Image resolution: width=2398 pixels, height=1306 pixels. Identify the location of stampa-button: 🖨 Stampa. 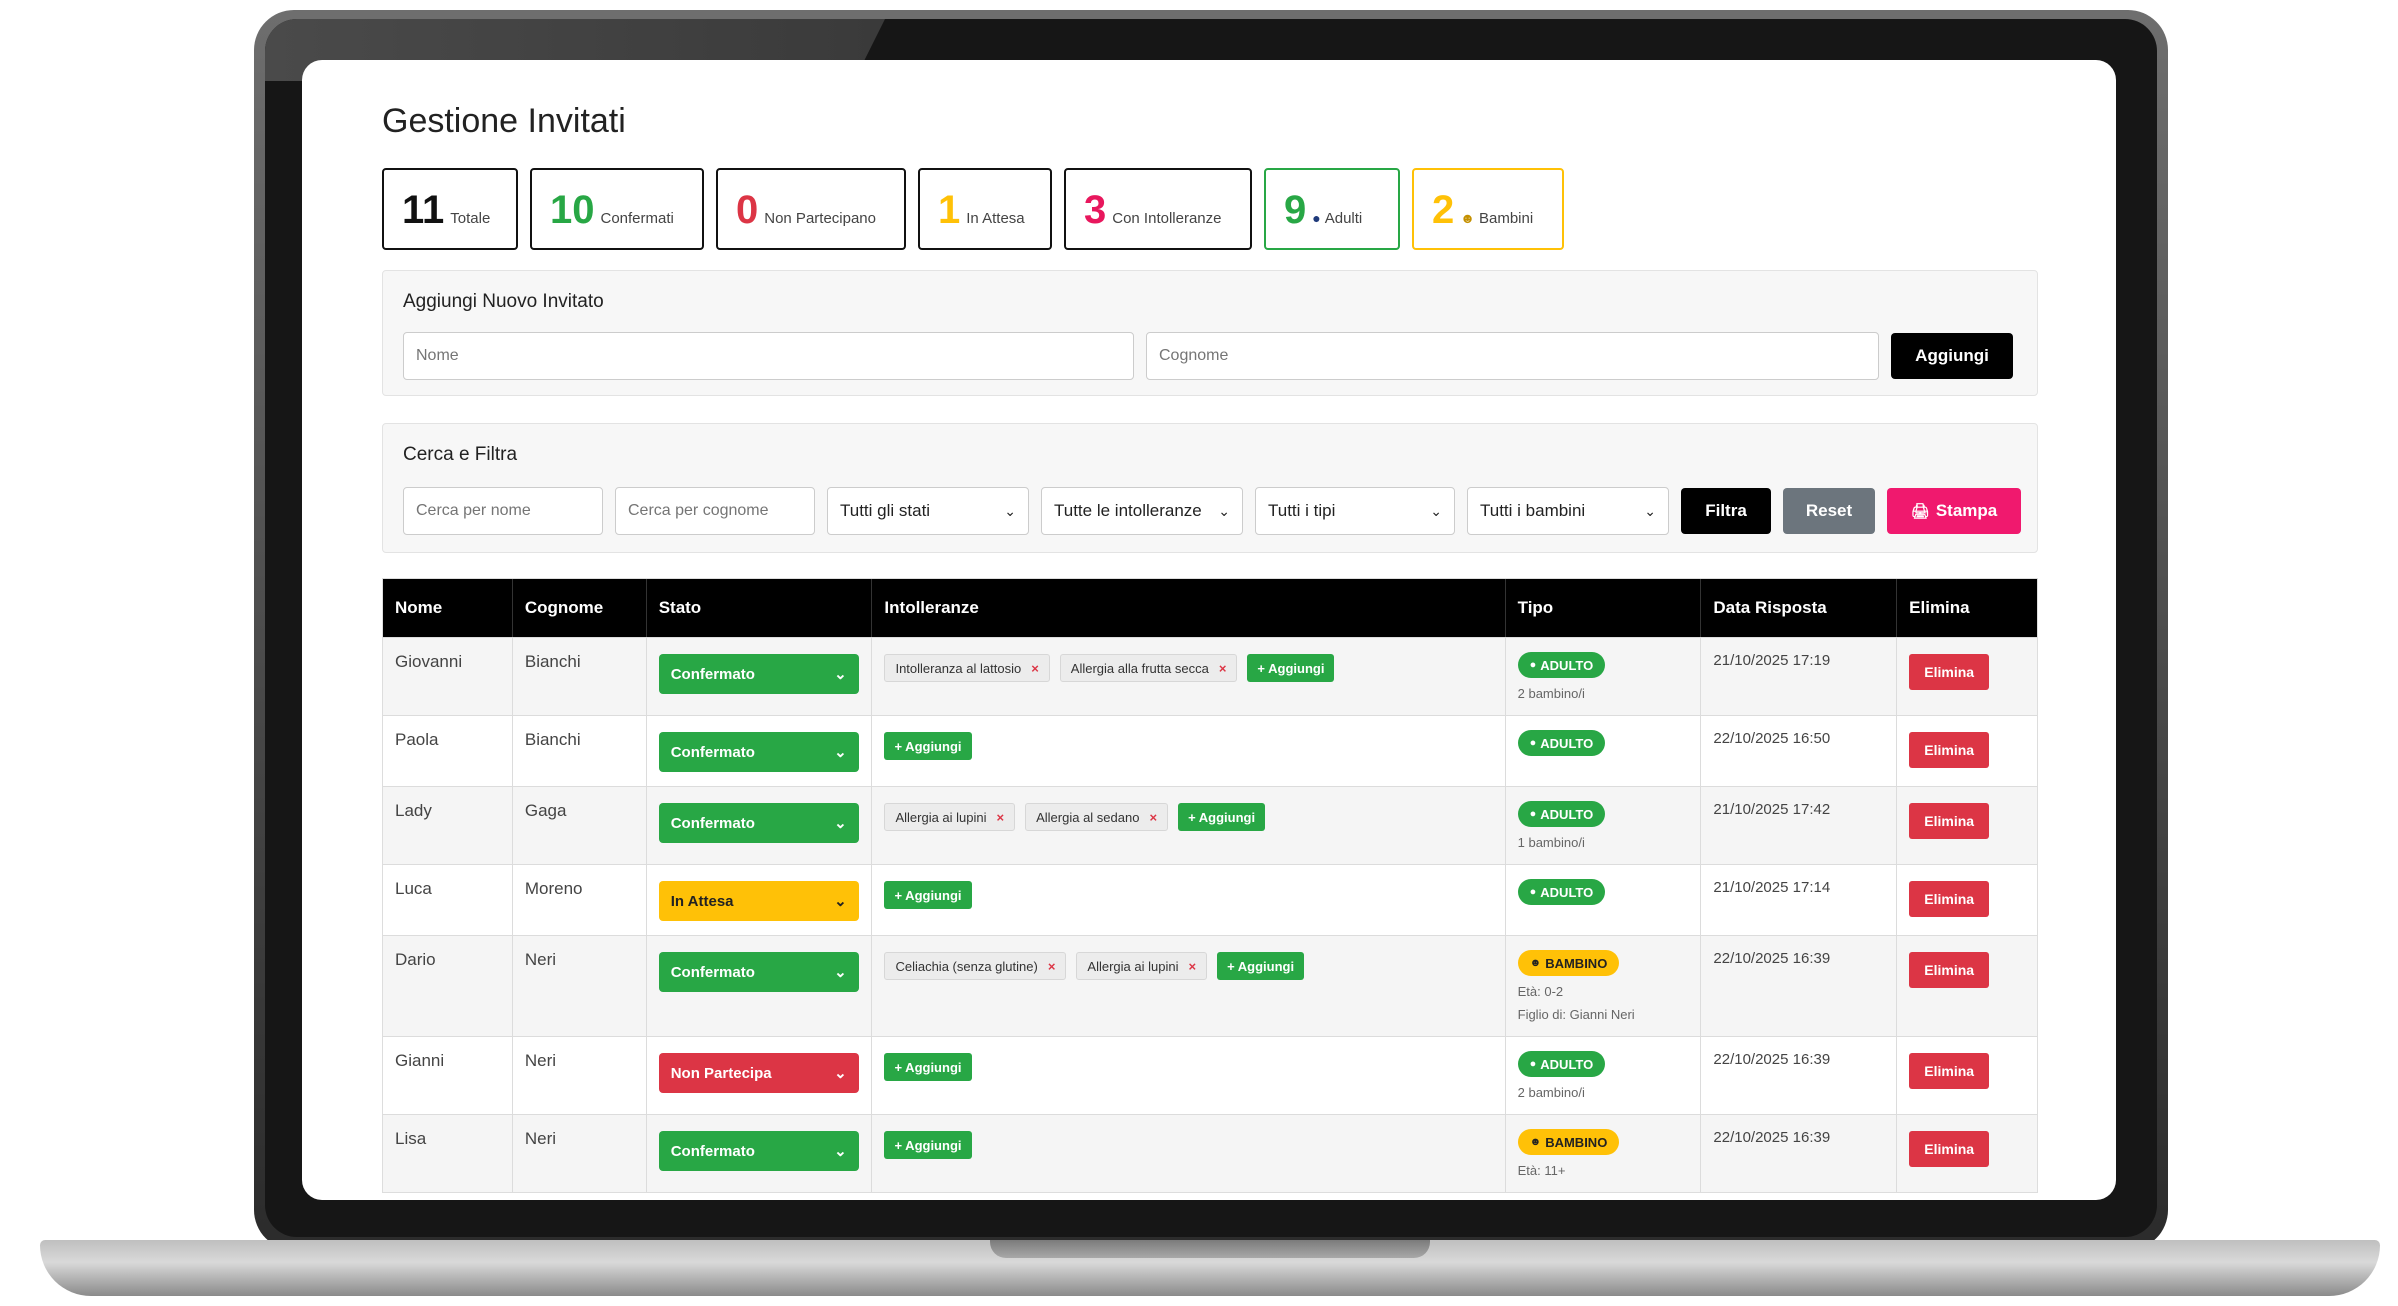
(1954, 511).